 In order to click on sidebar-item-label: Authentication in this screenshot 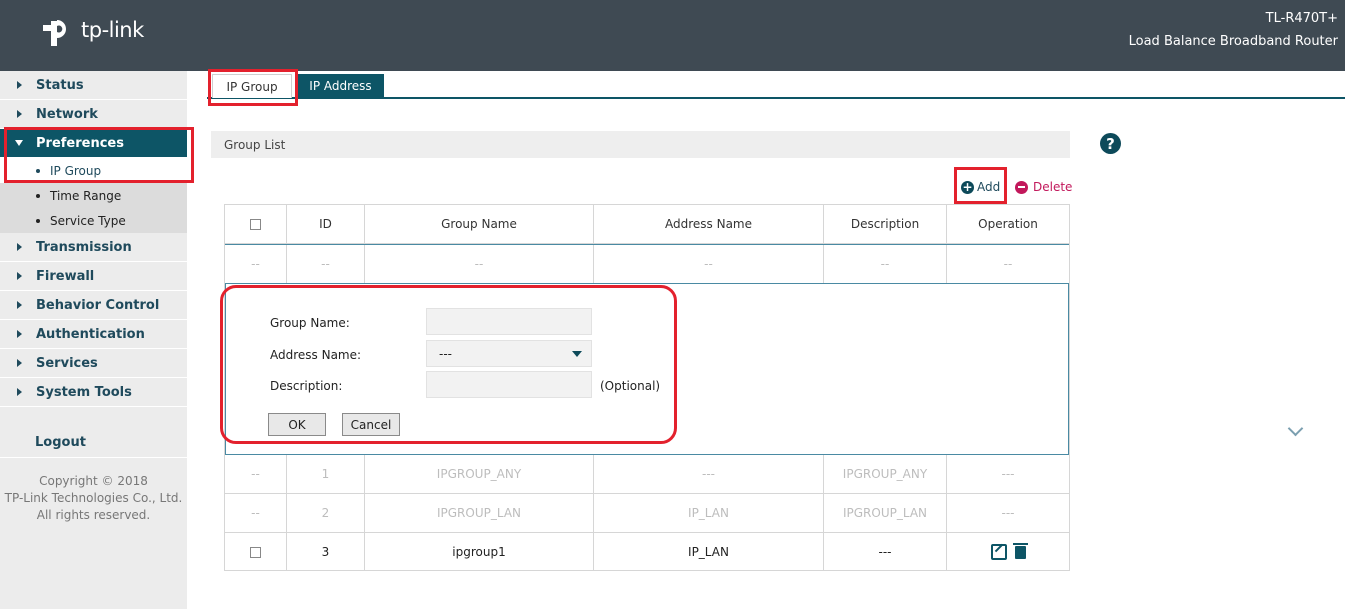, I will do `click(90, 334)`.